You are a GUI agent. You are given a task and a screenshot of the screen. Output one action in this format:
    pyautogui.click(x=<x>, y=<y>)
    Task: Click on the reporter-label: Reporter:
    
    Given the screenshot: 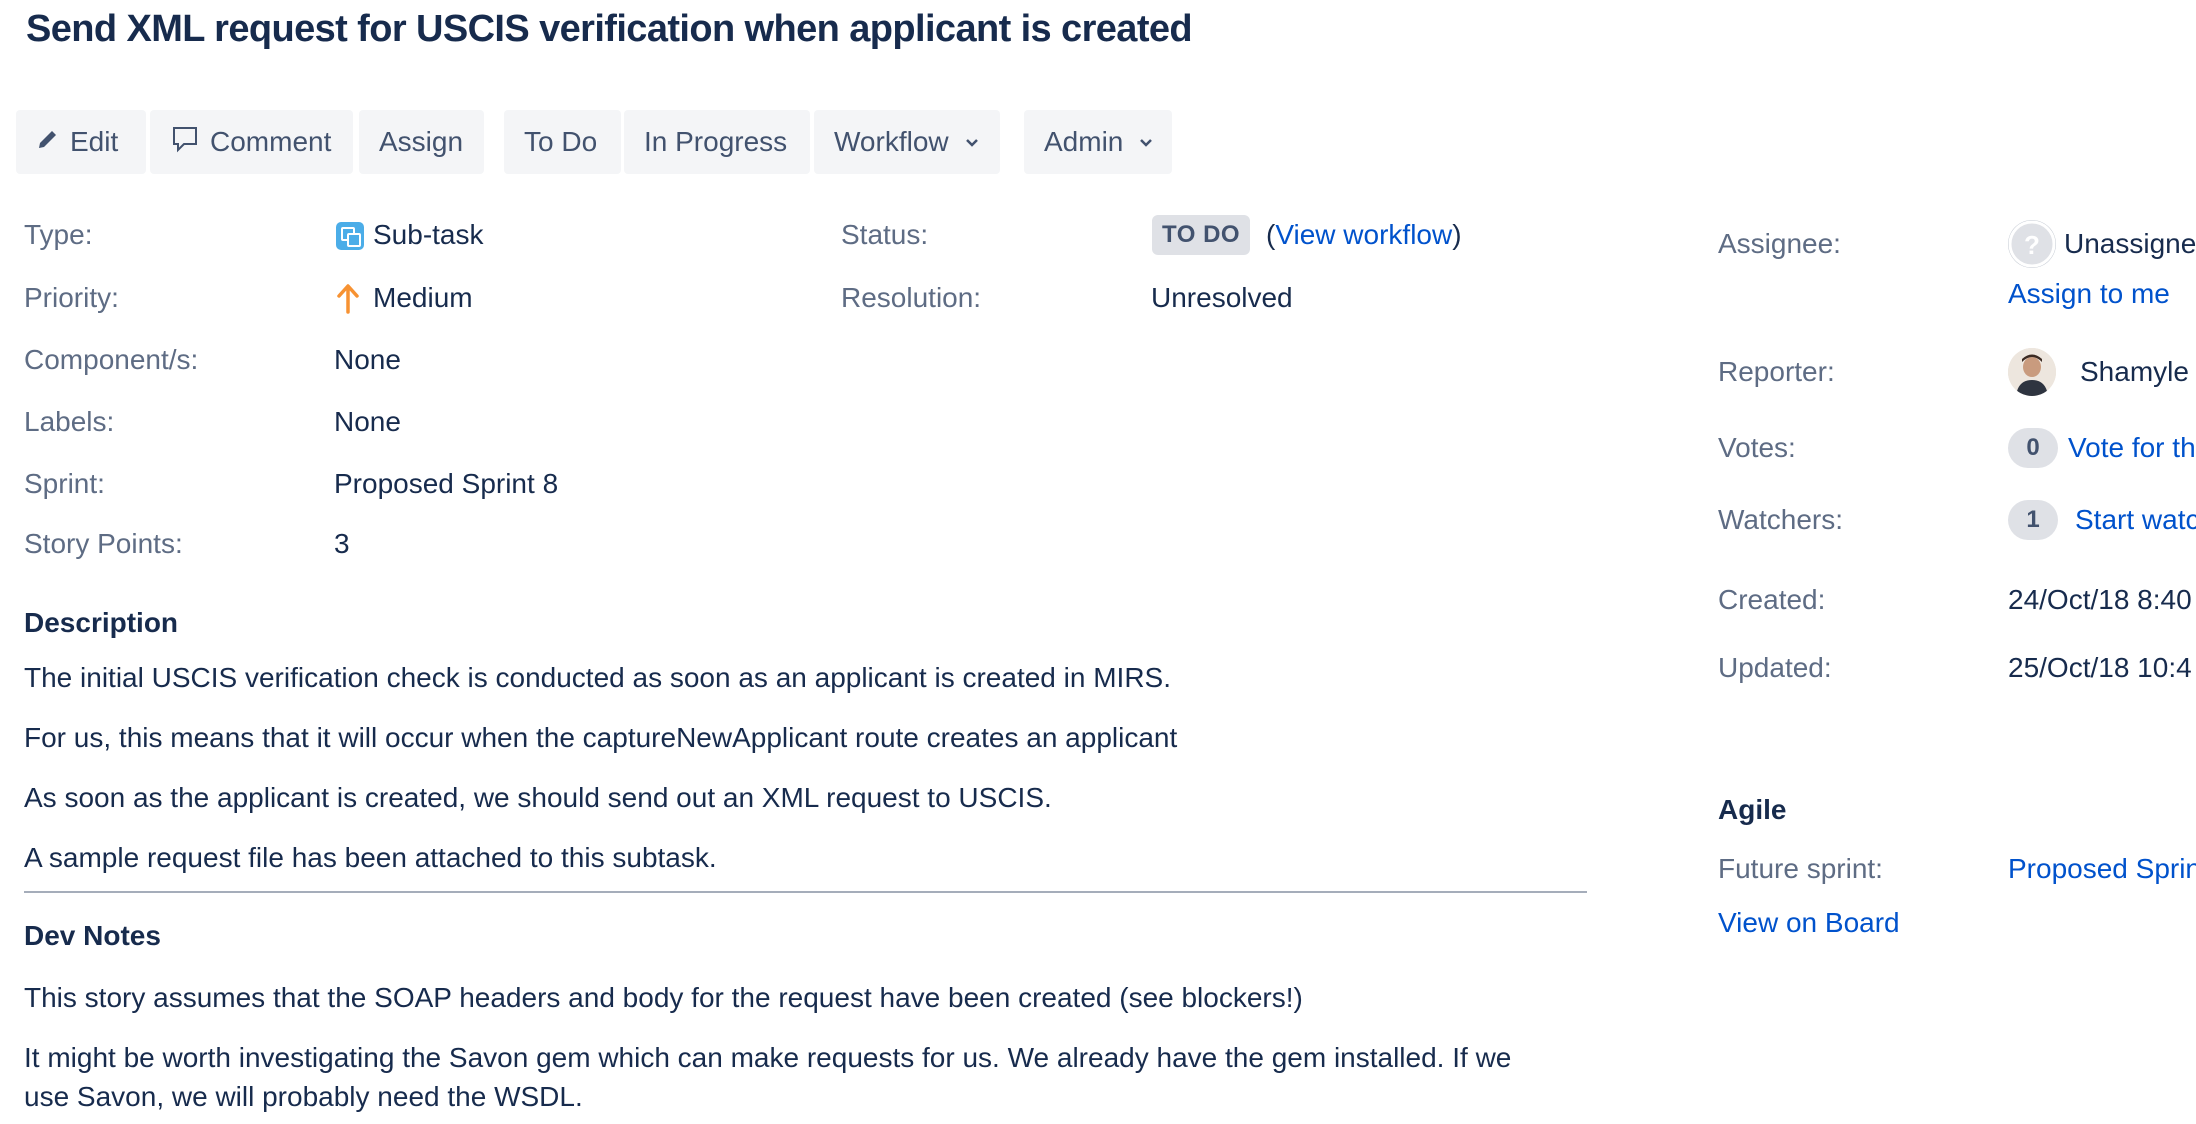 What is the action you would take?
    pyautogui.click(x=1776, y=371)
    